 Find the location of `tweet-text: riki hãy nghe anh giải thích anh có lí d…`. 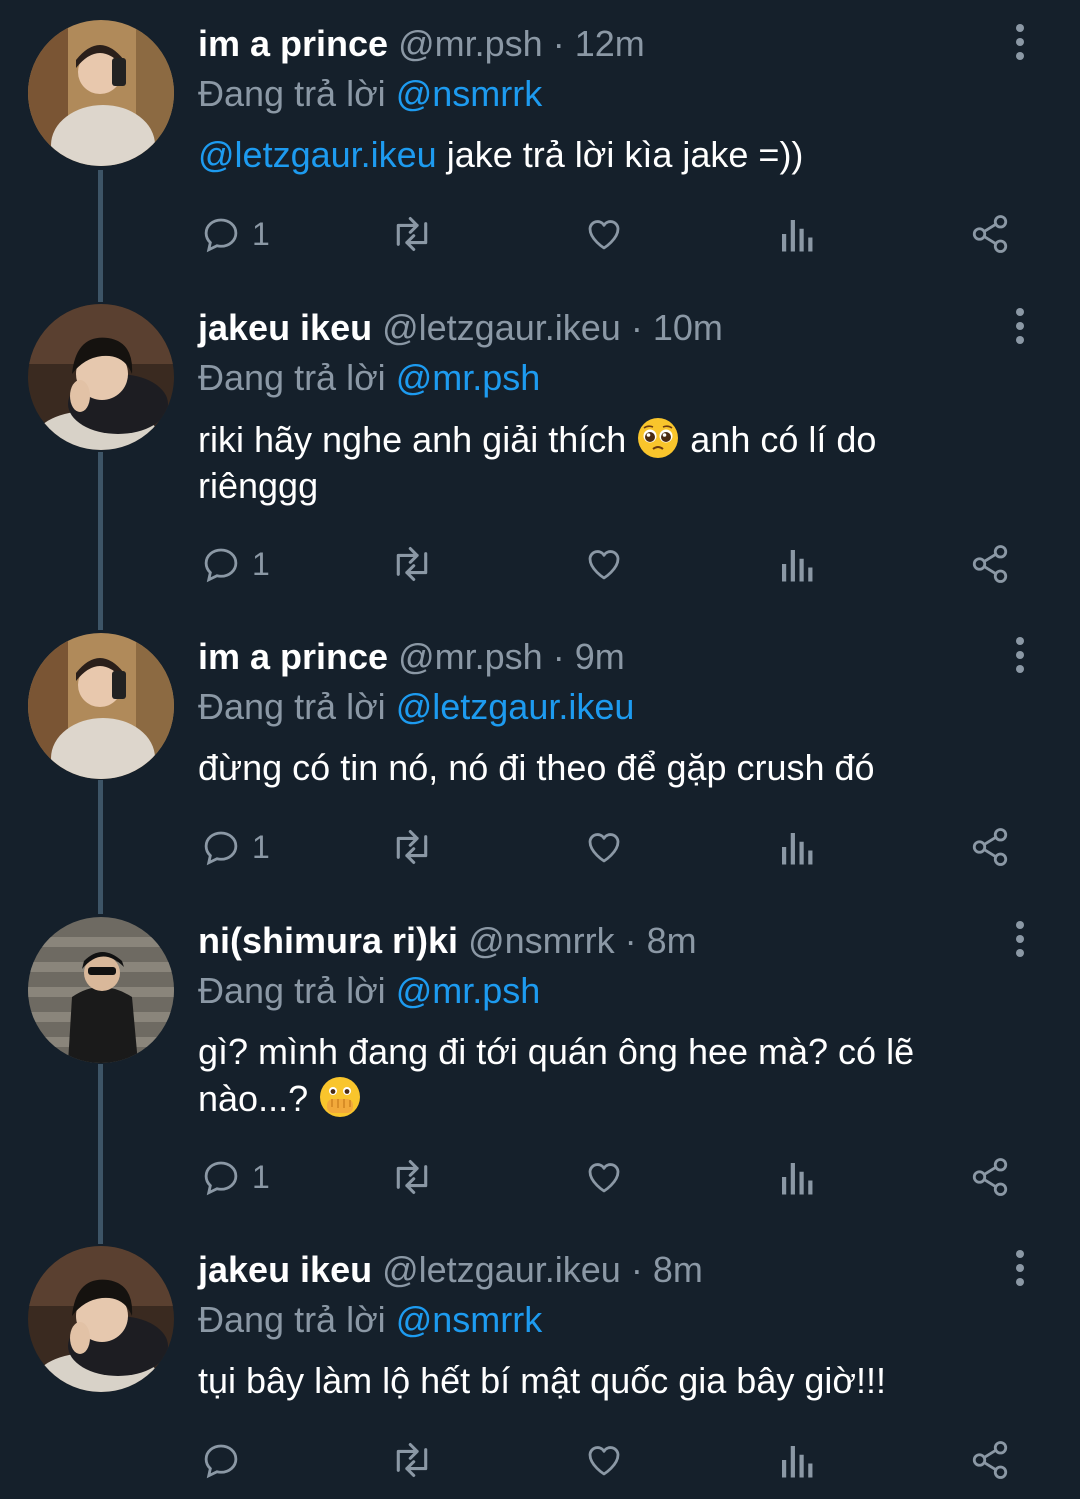

tweet-text: riki hãy nghe anh giải thích anh có lí d… is located at coordinates (598, 462).